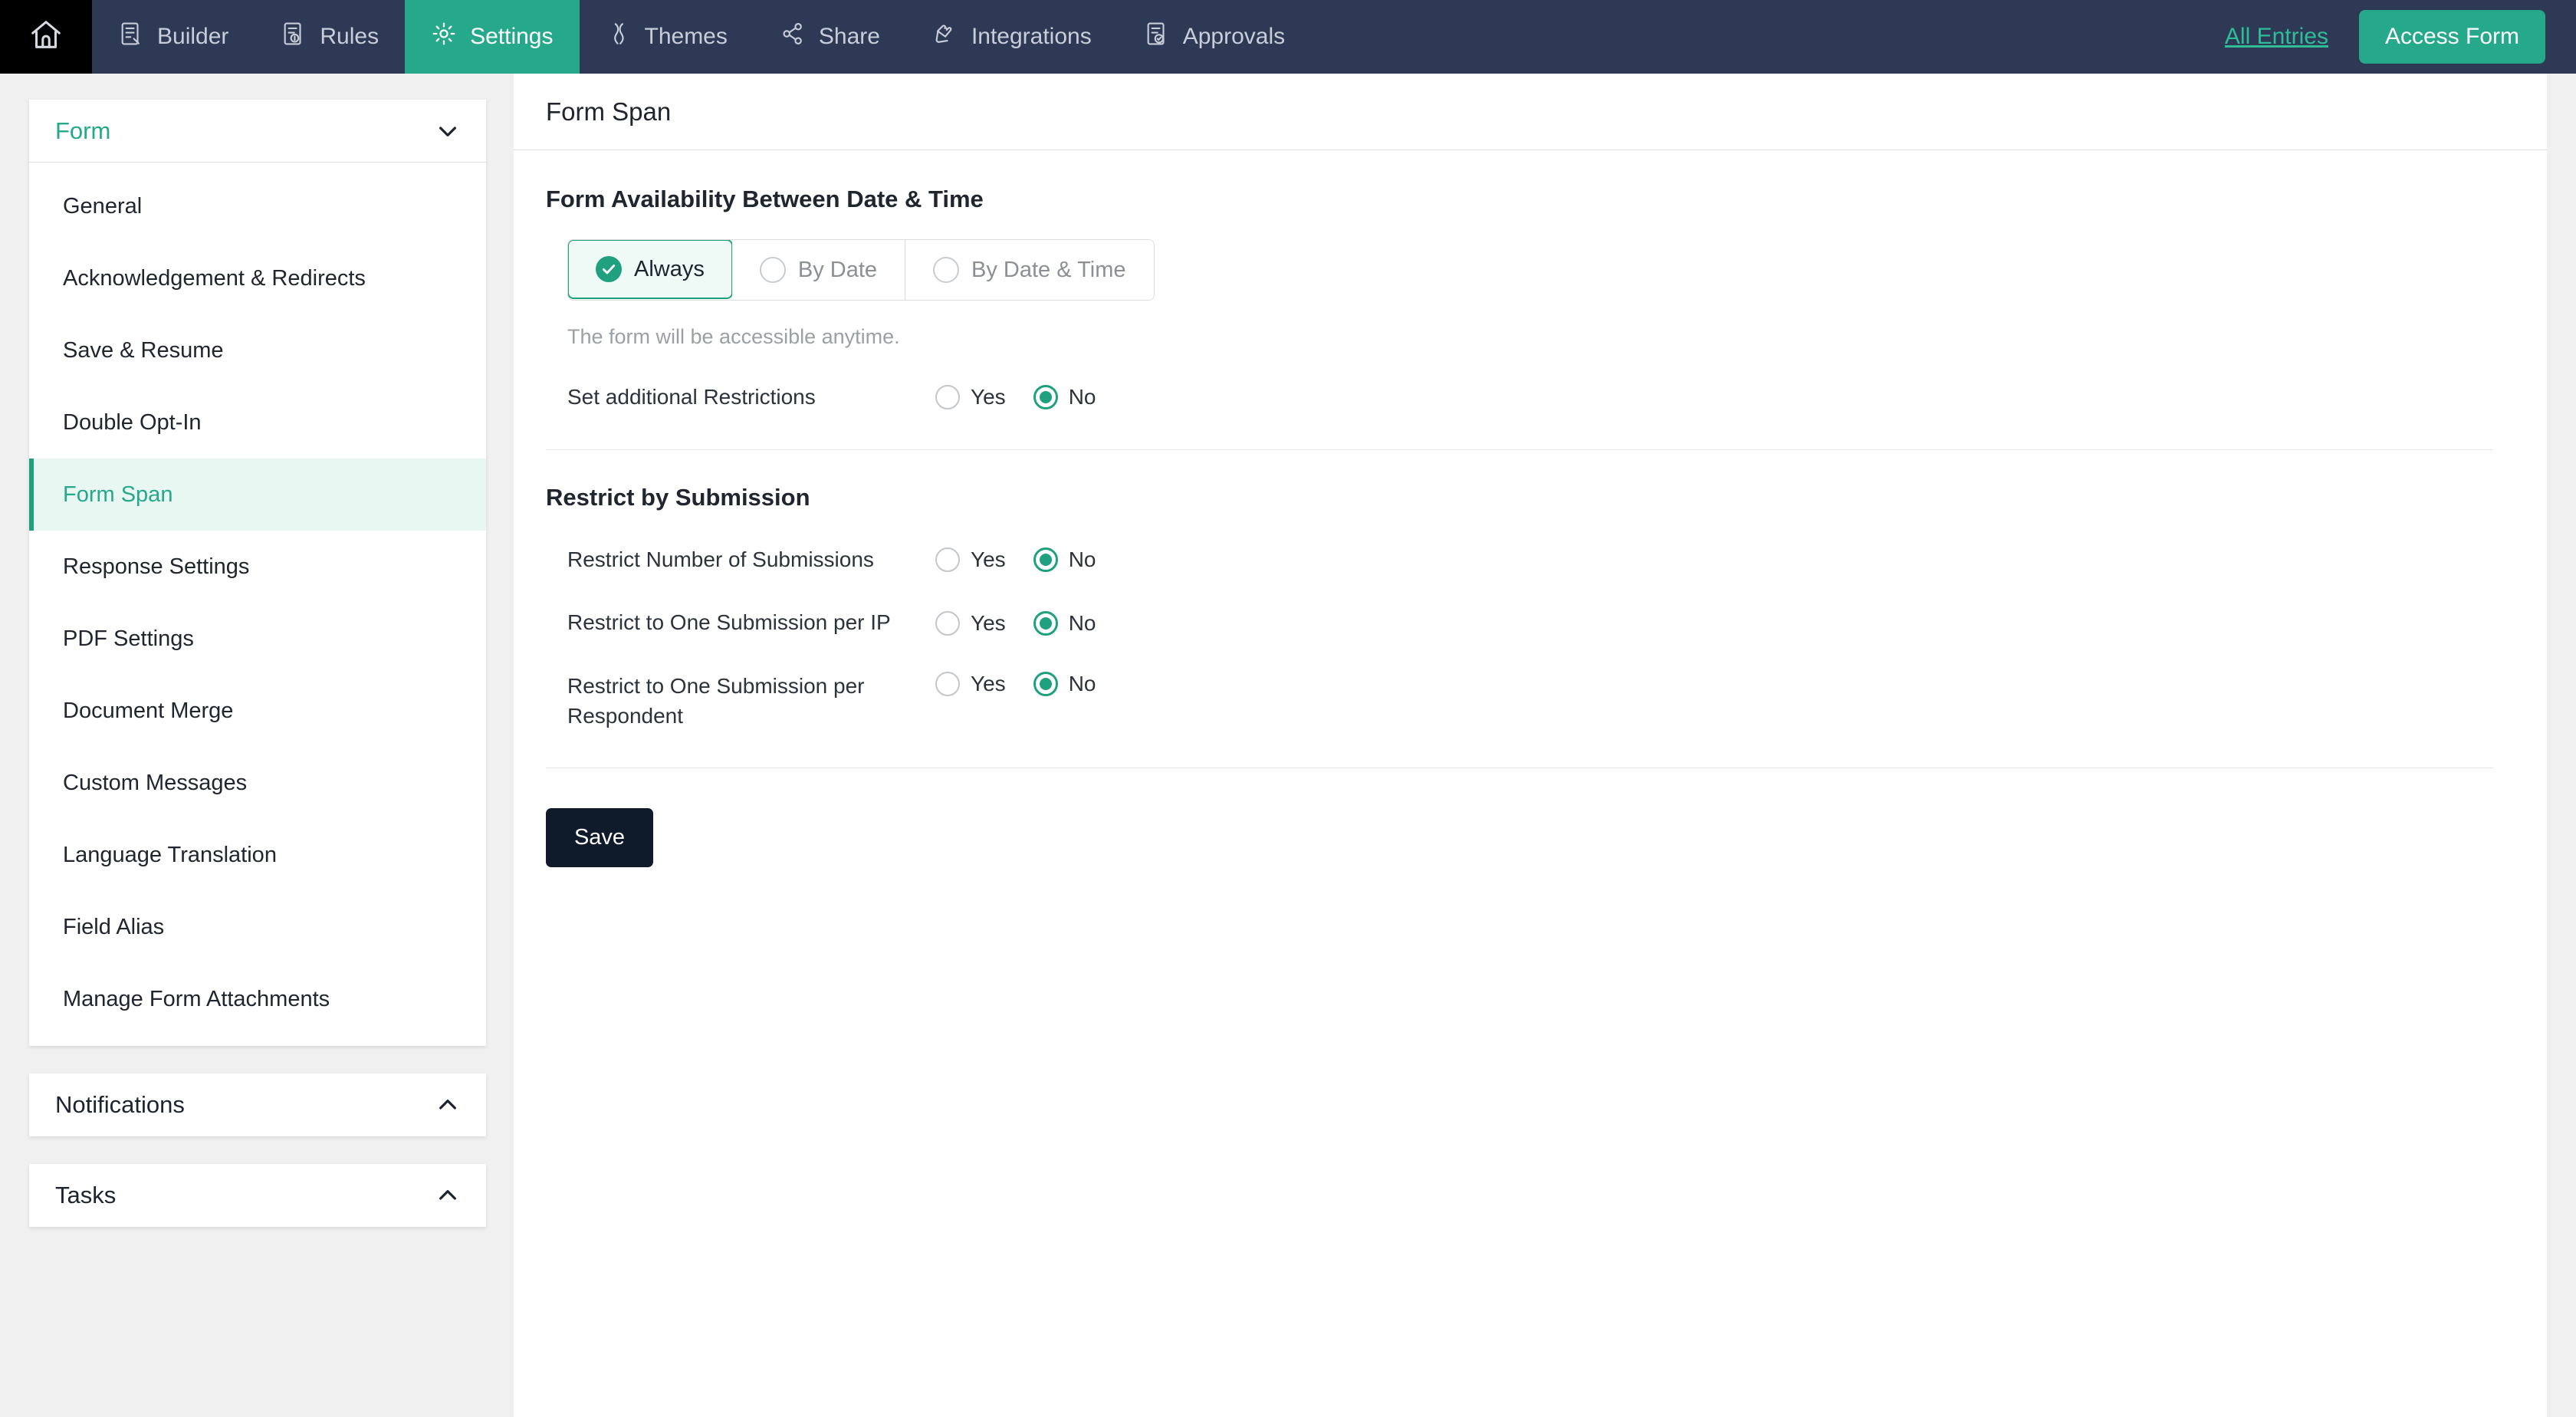  What do you see at coordinates (512, 36) in the screenshot?
I see `tab-settings-label: Settings` at bounding box center [512, 36].